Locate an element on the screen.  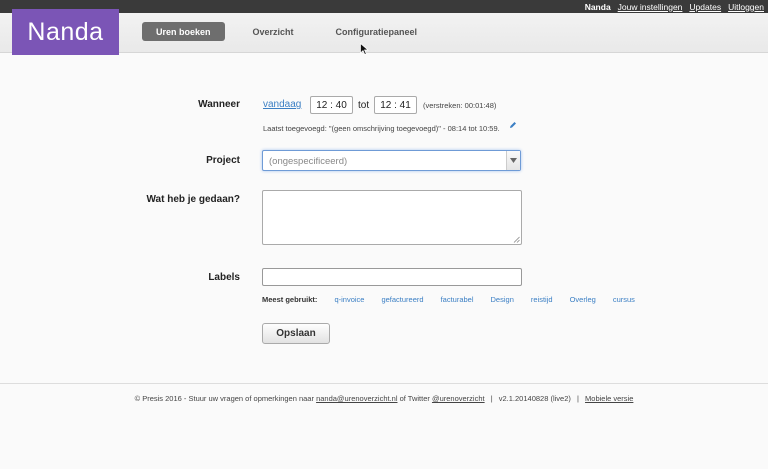
project-select: (ongespecificeerd) is located at coordinates (391, 160).